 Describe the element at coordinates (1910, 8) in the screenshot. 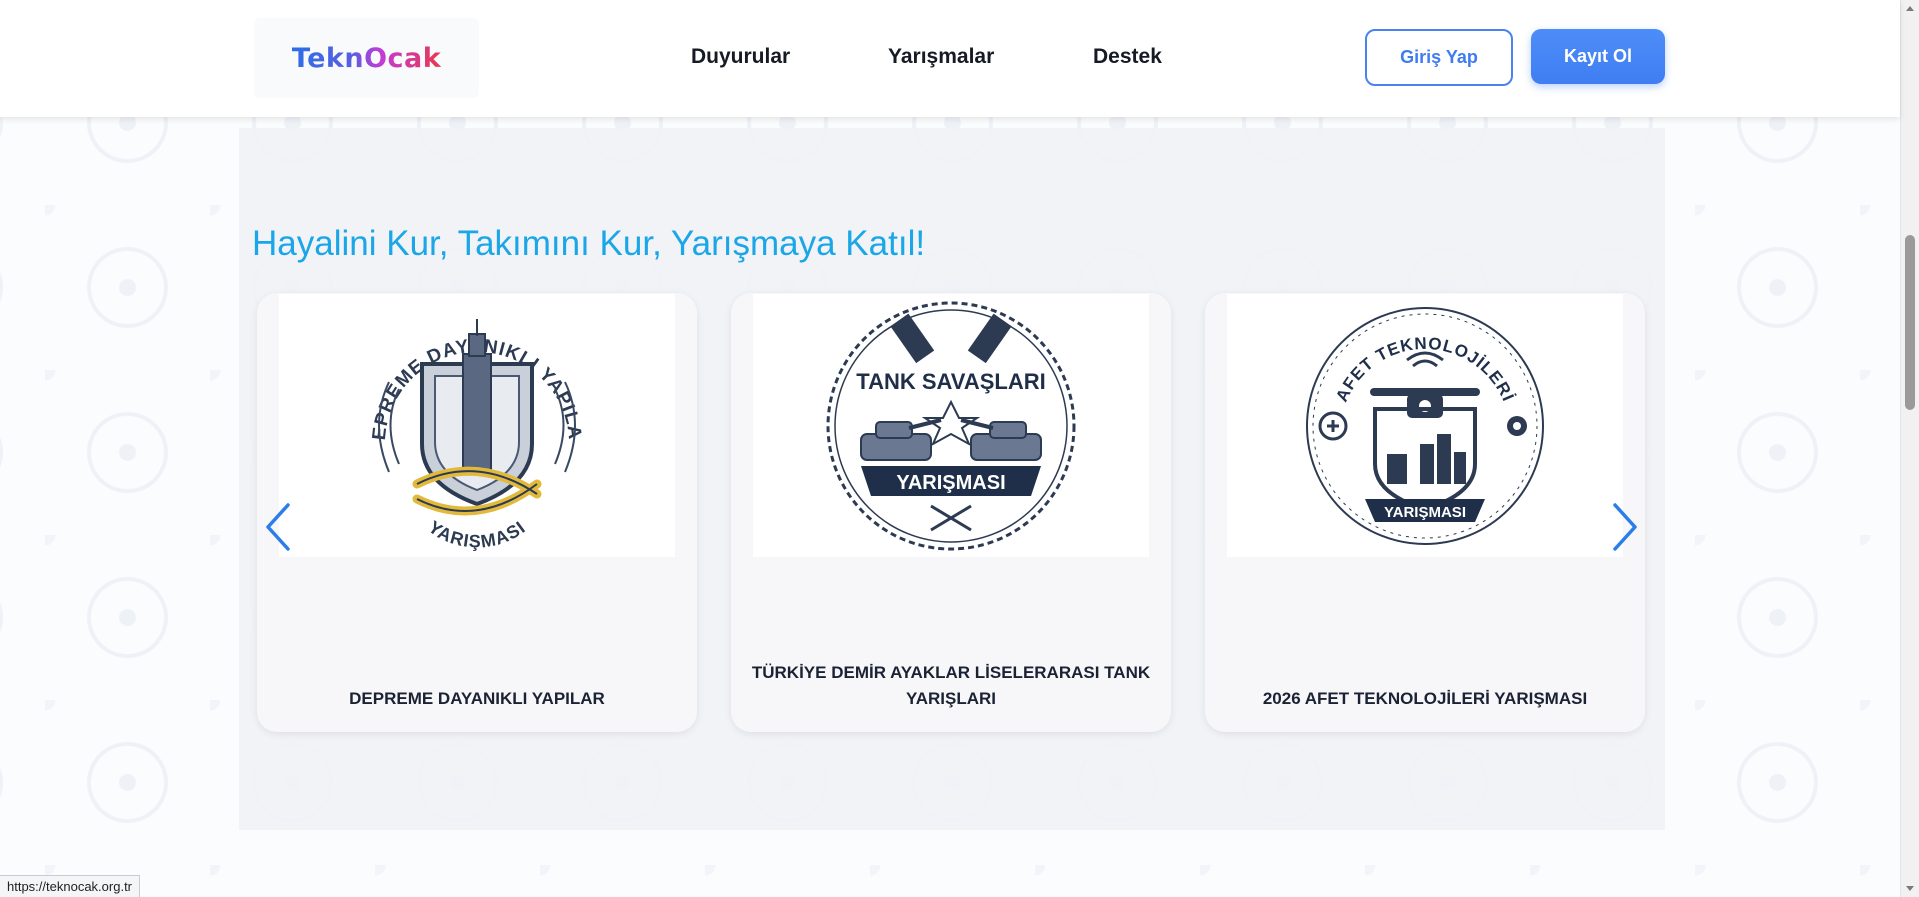

I see `scroll-up-arrow-icon` at that location.